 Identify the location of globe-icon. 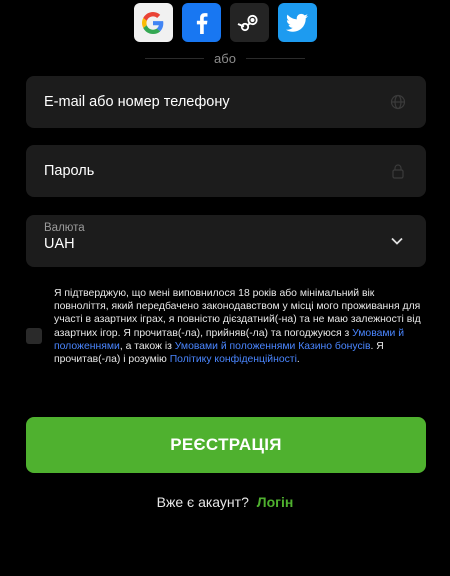
(398, 102).